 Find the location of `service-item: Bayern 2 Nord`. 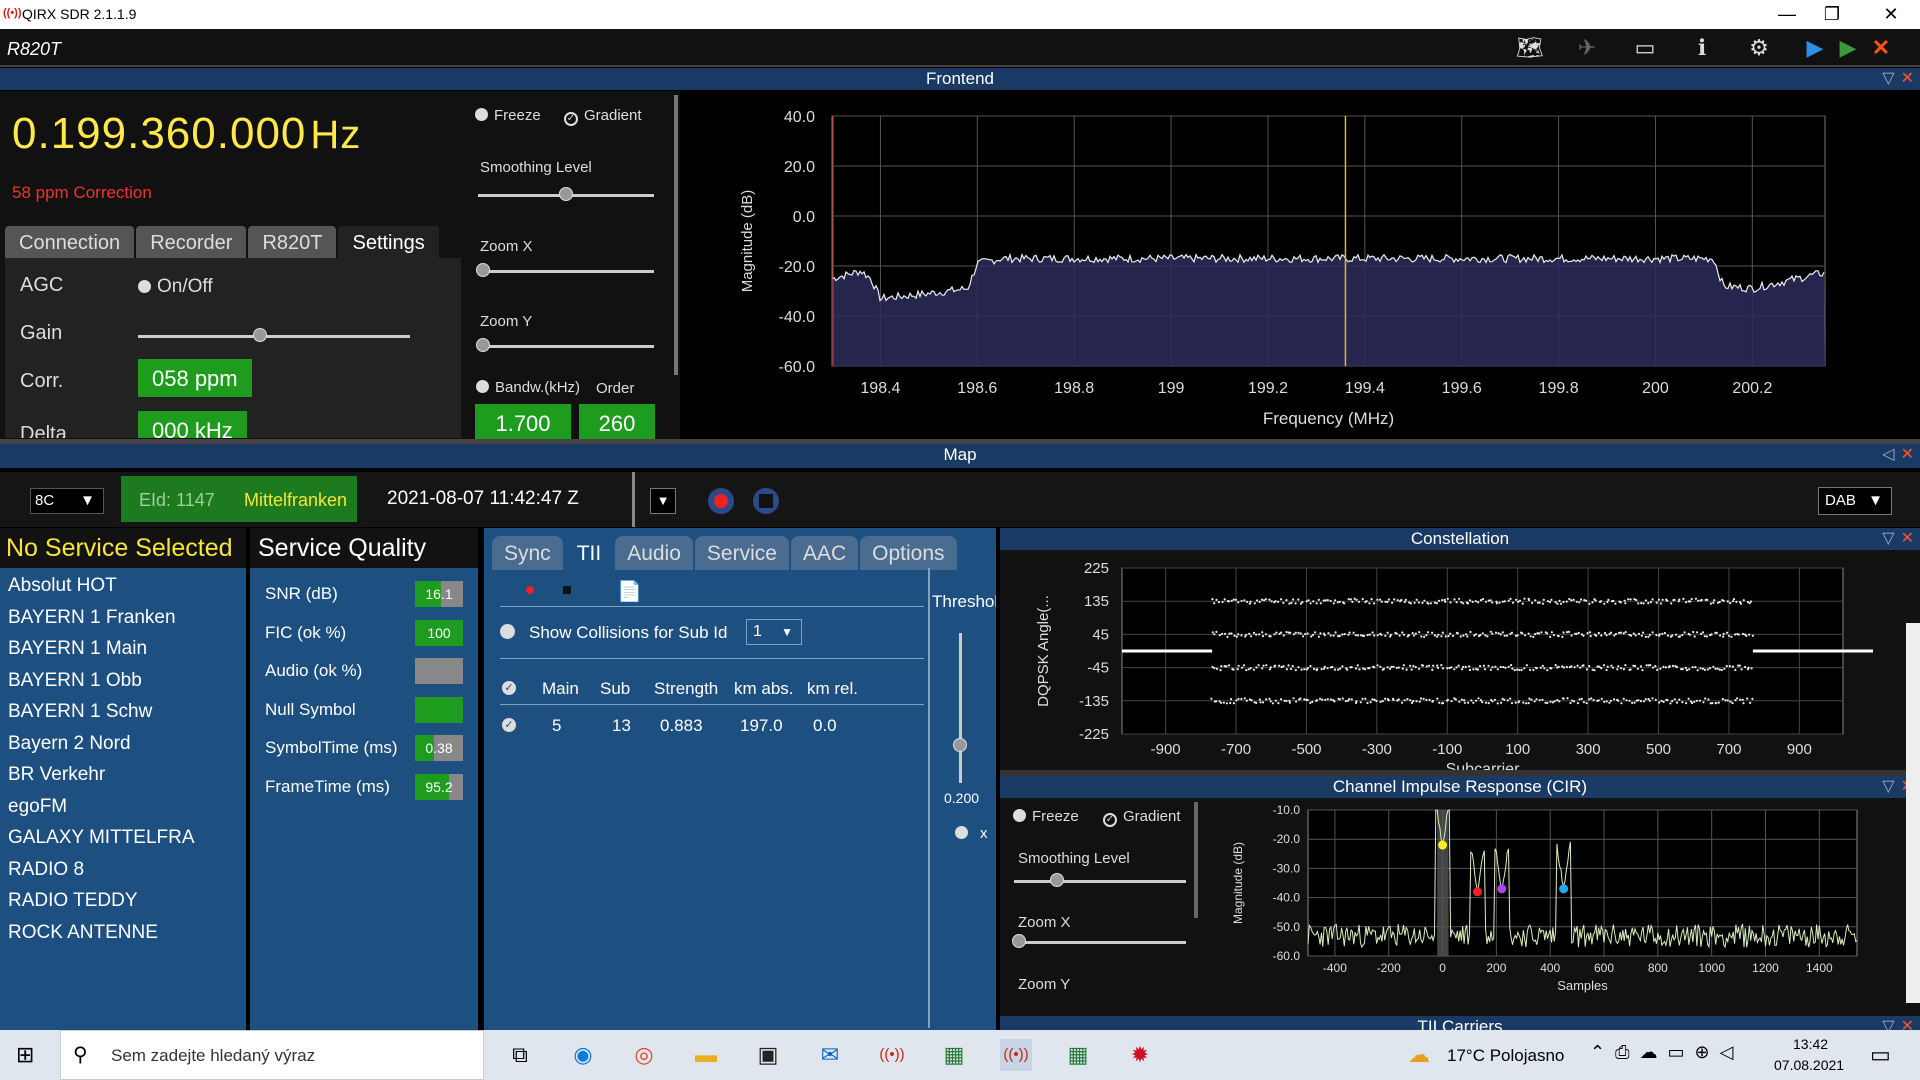

service-item: Bayern 2 Nord is located at coordinates (69, 744).